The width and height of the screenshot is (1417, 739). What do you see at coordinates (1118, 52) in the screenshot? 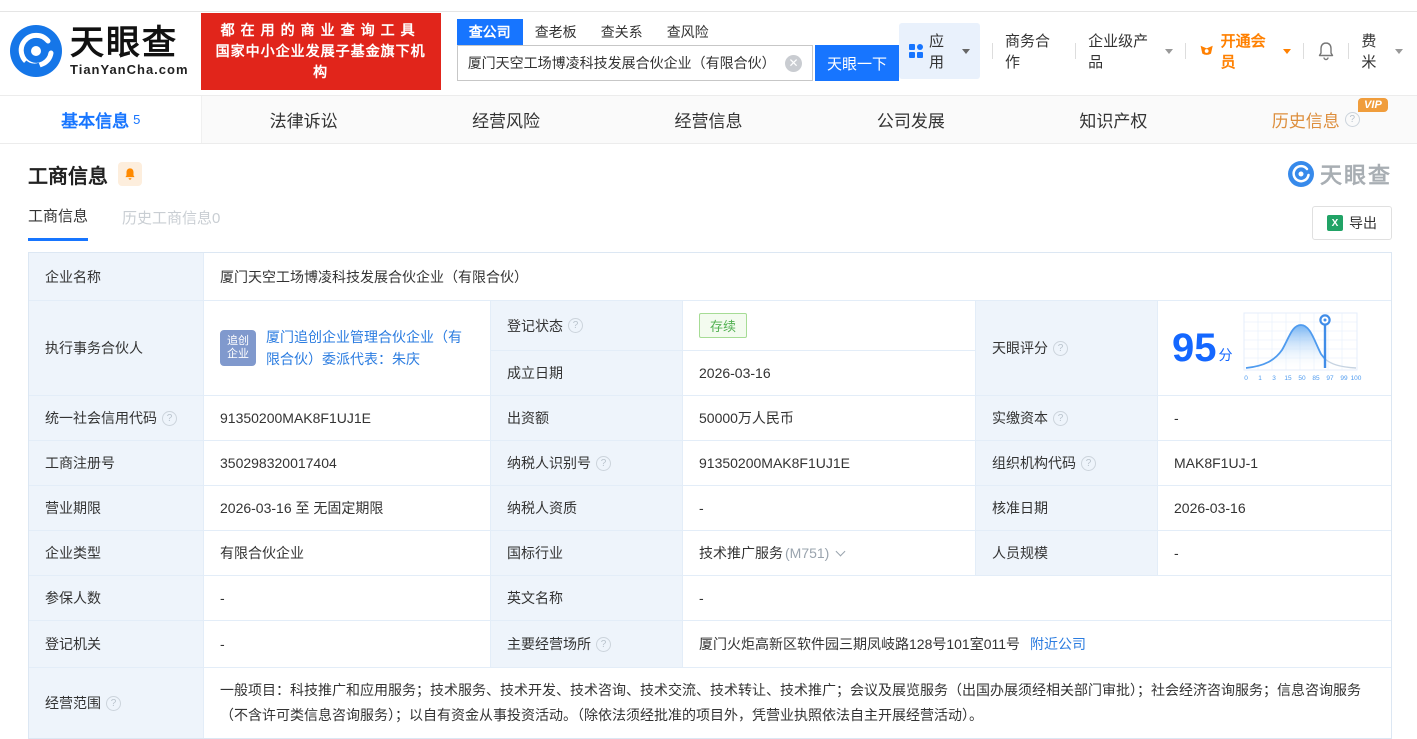
I see `enterprise-label: 企业级产品` at bounding box center [1118, 52].